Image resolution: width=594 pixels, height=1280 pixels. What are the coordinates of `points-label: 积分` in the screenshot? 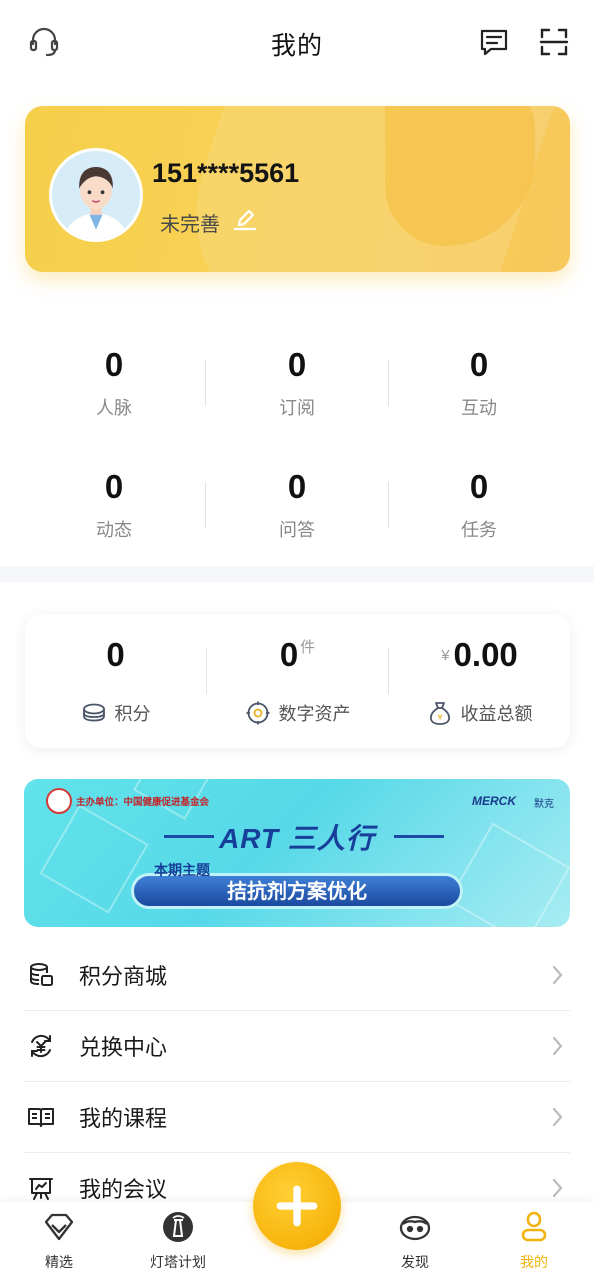 It's located at (132, 714).